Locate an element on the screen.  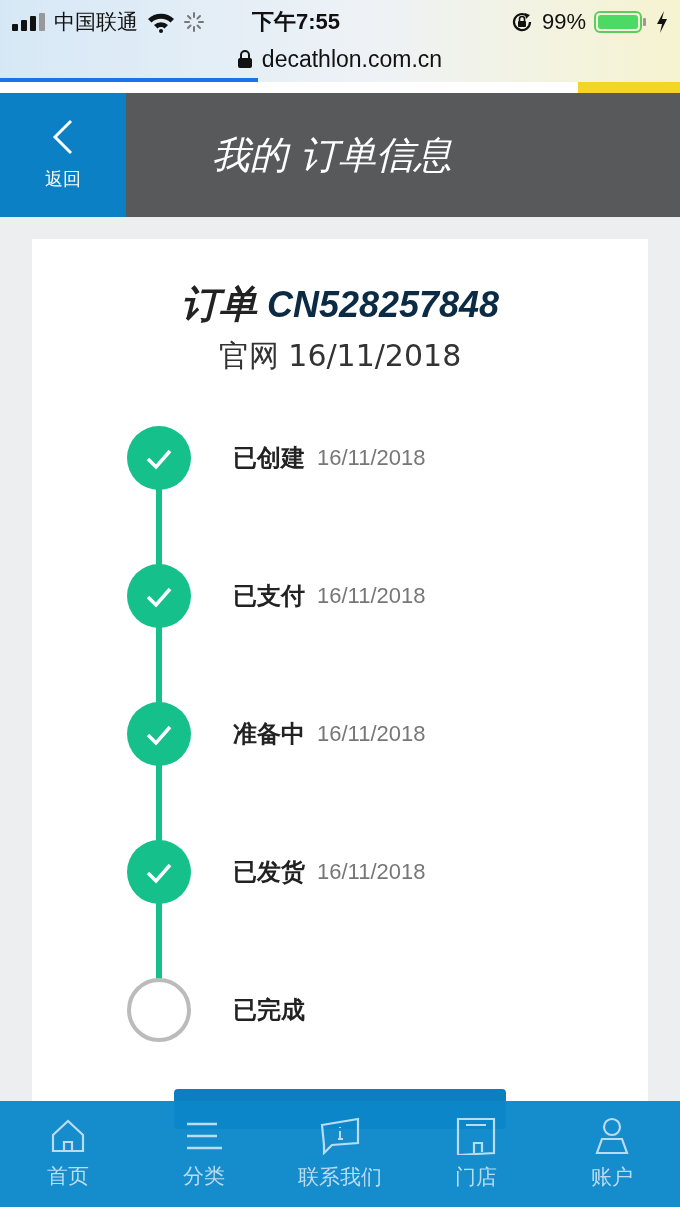
order-number: CN528257848 is located at coordinates (383, 305).